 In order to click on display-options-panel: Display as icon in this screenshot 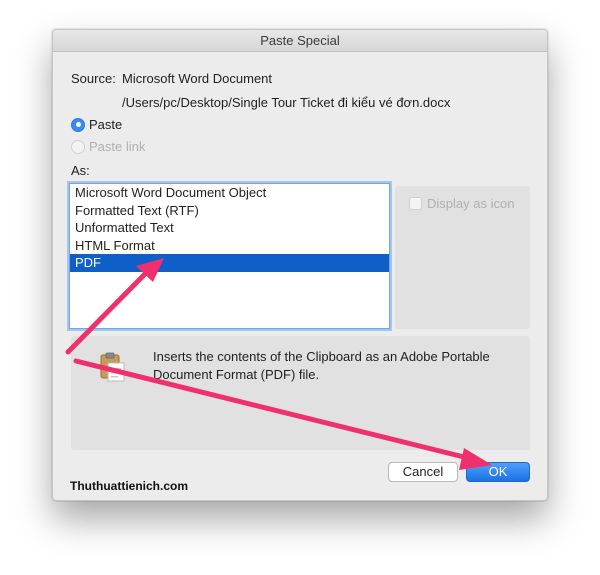, I will do `click(462, 257)`.